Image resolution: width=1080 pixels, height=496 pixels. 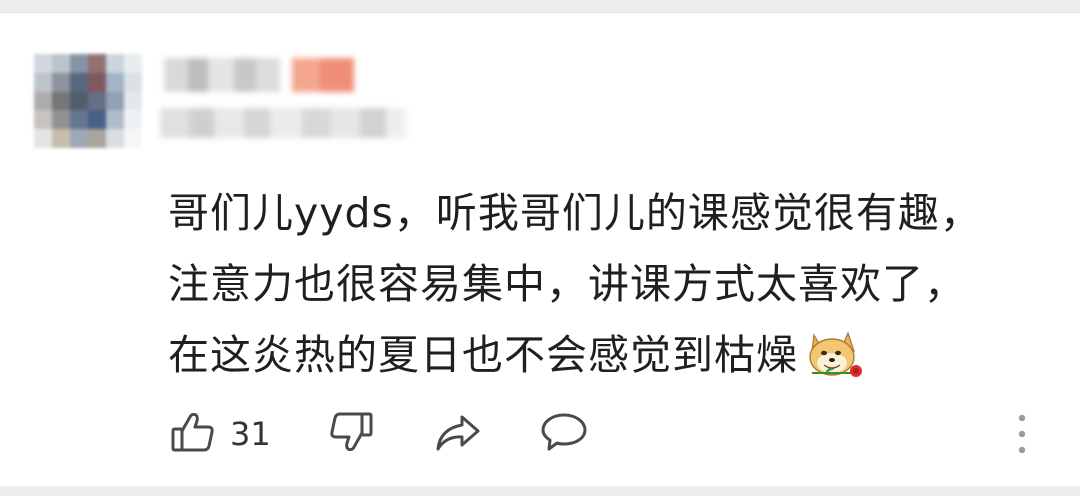 I want to click on share-icon, so click(x=458, y=434).